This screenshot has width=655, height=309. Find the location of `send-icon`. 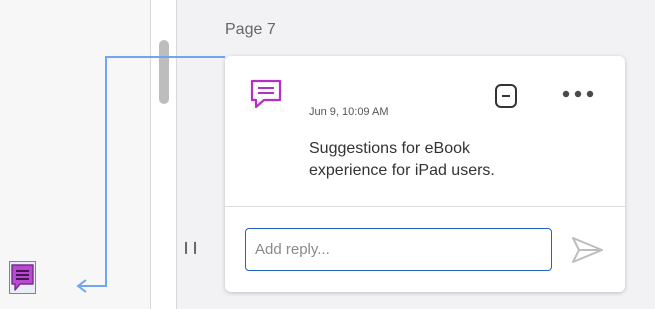

send-icon is located at coordinates (587, 250).